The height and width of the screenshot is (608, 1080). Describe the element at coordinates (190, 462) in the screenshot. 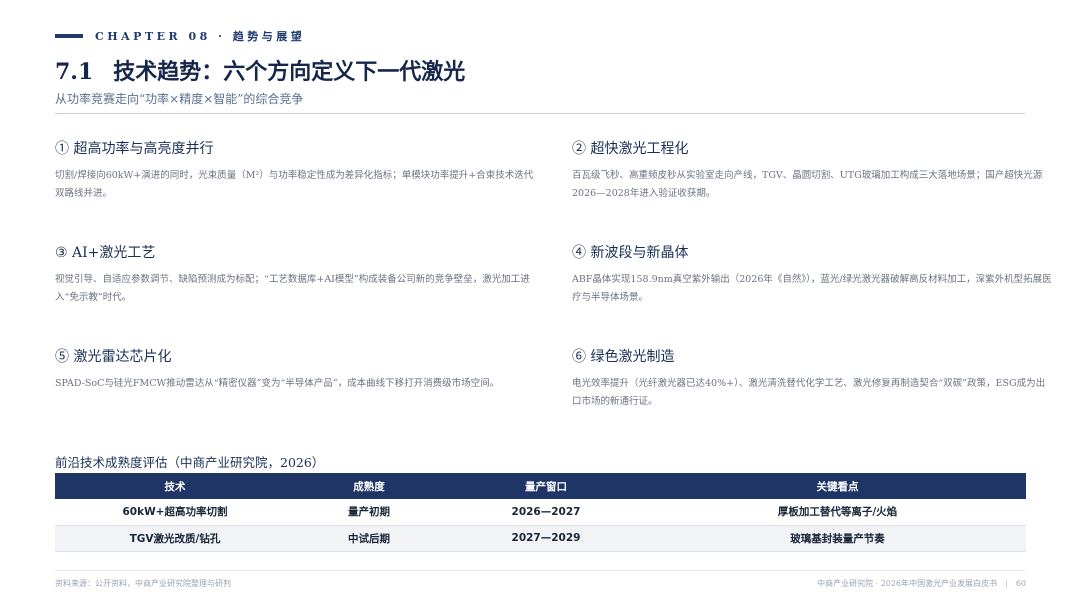

I see `table-caption: 前沿技术成熟度评估（中商产业研究院，2026）` at that location.